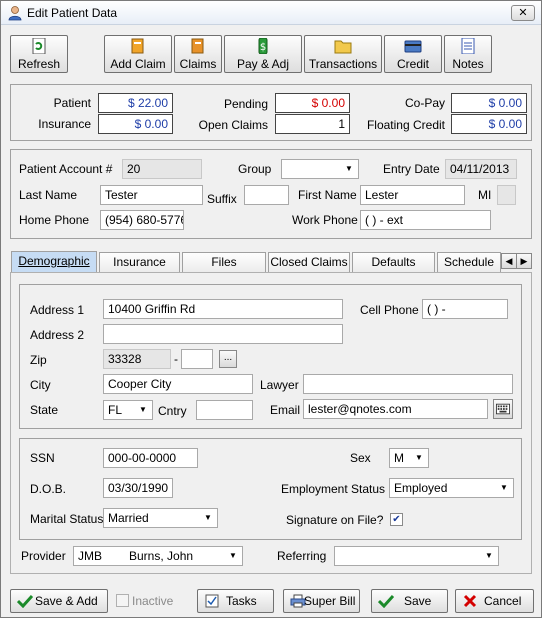  Describe the element at coordinates (15, 13) in the screenshot. I see `patient-icon` at that location.